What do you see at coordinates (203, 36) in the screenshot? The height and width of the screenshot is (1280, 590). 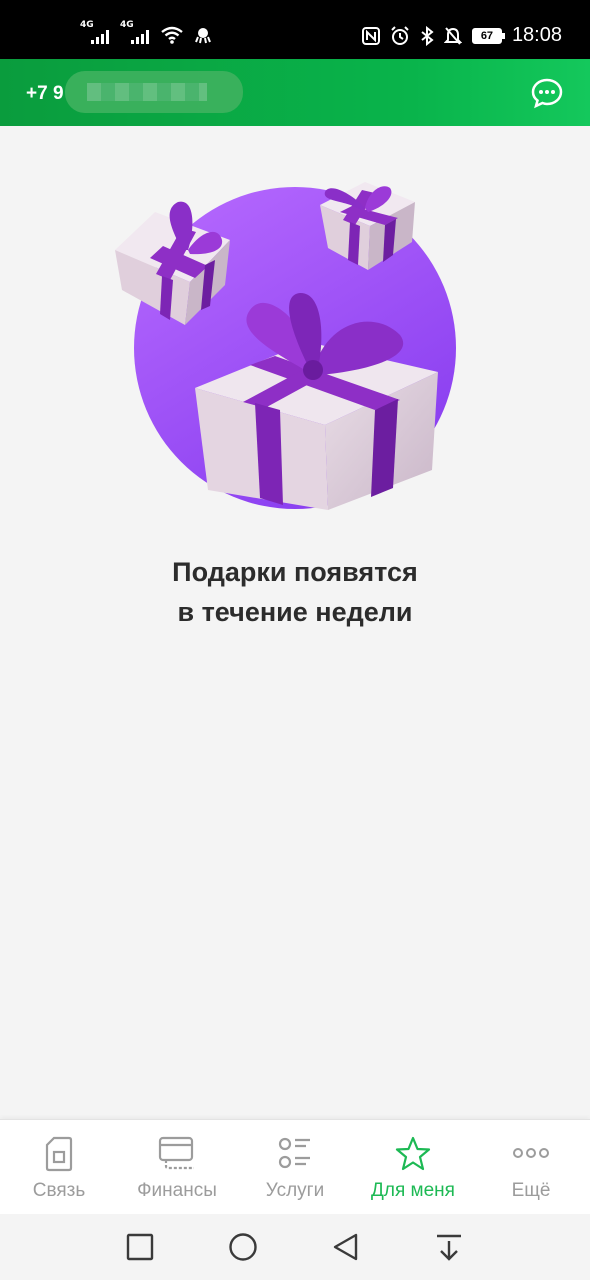 I see `notification-app-icon` at bounding box center [203, 36].